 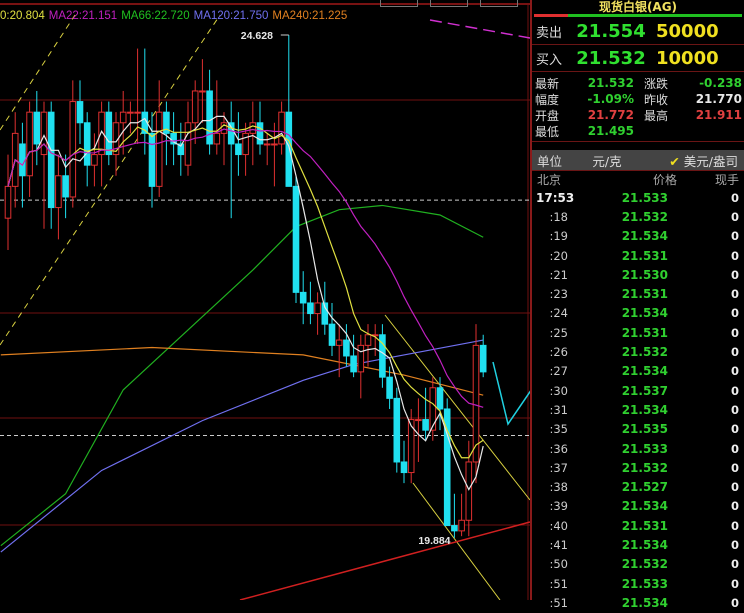 I want to click on stat-label: 最新, so click(x=547, y=83).